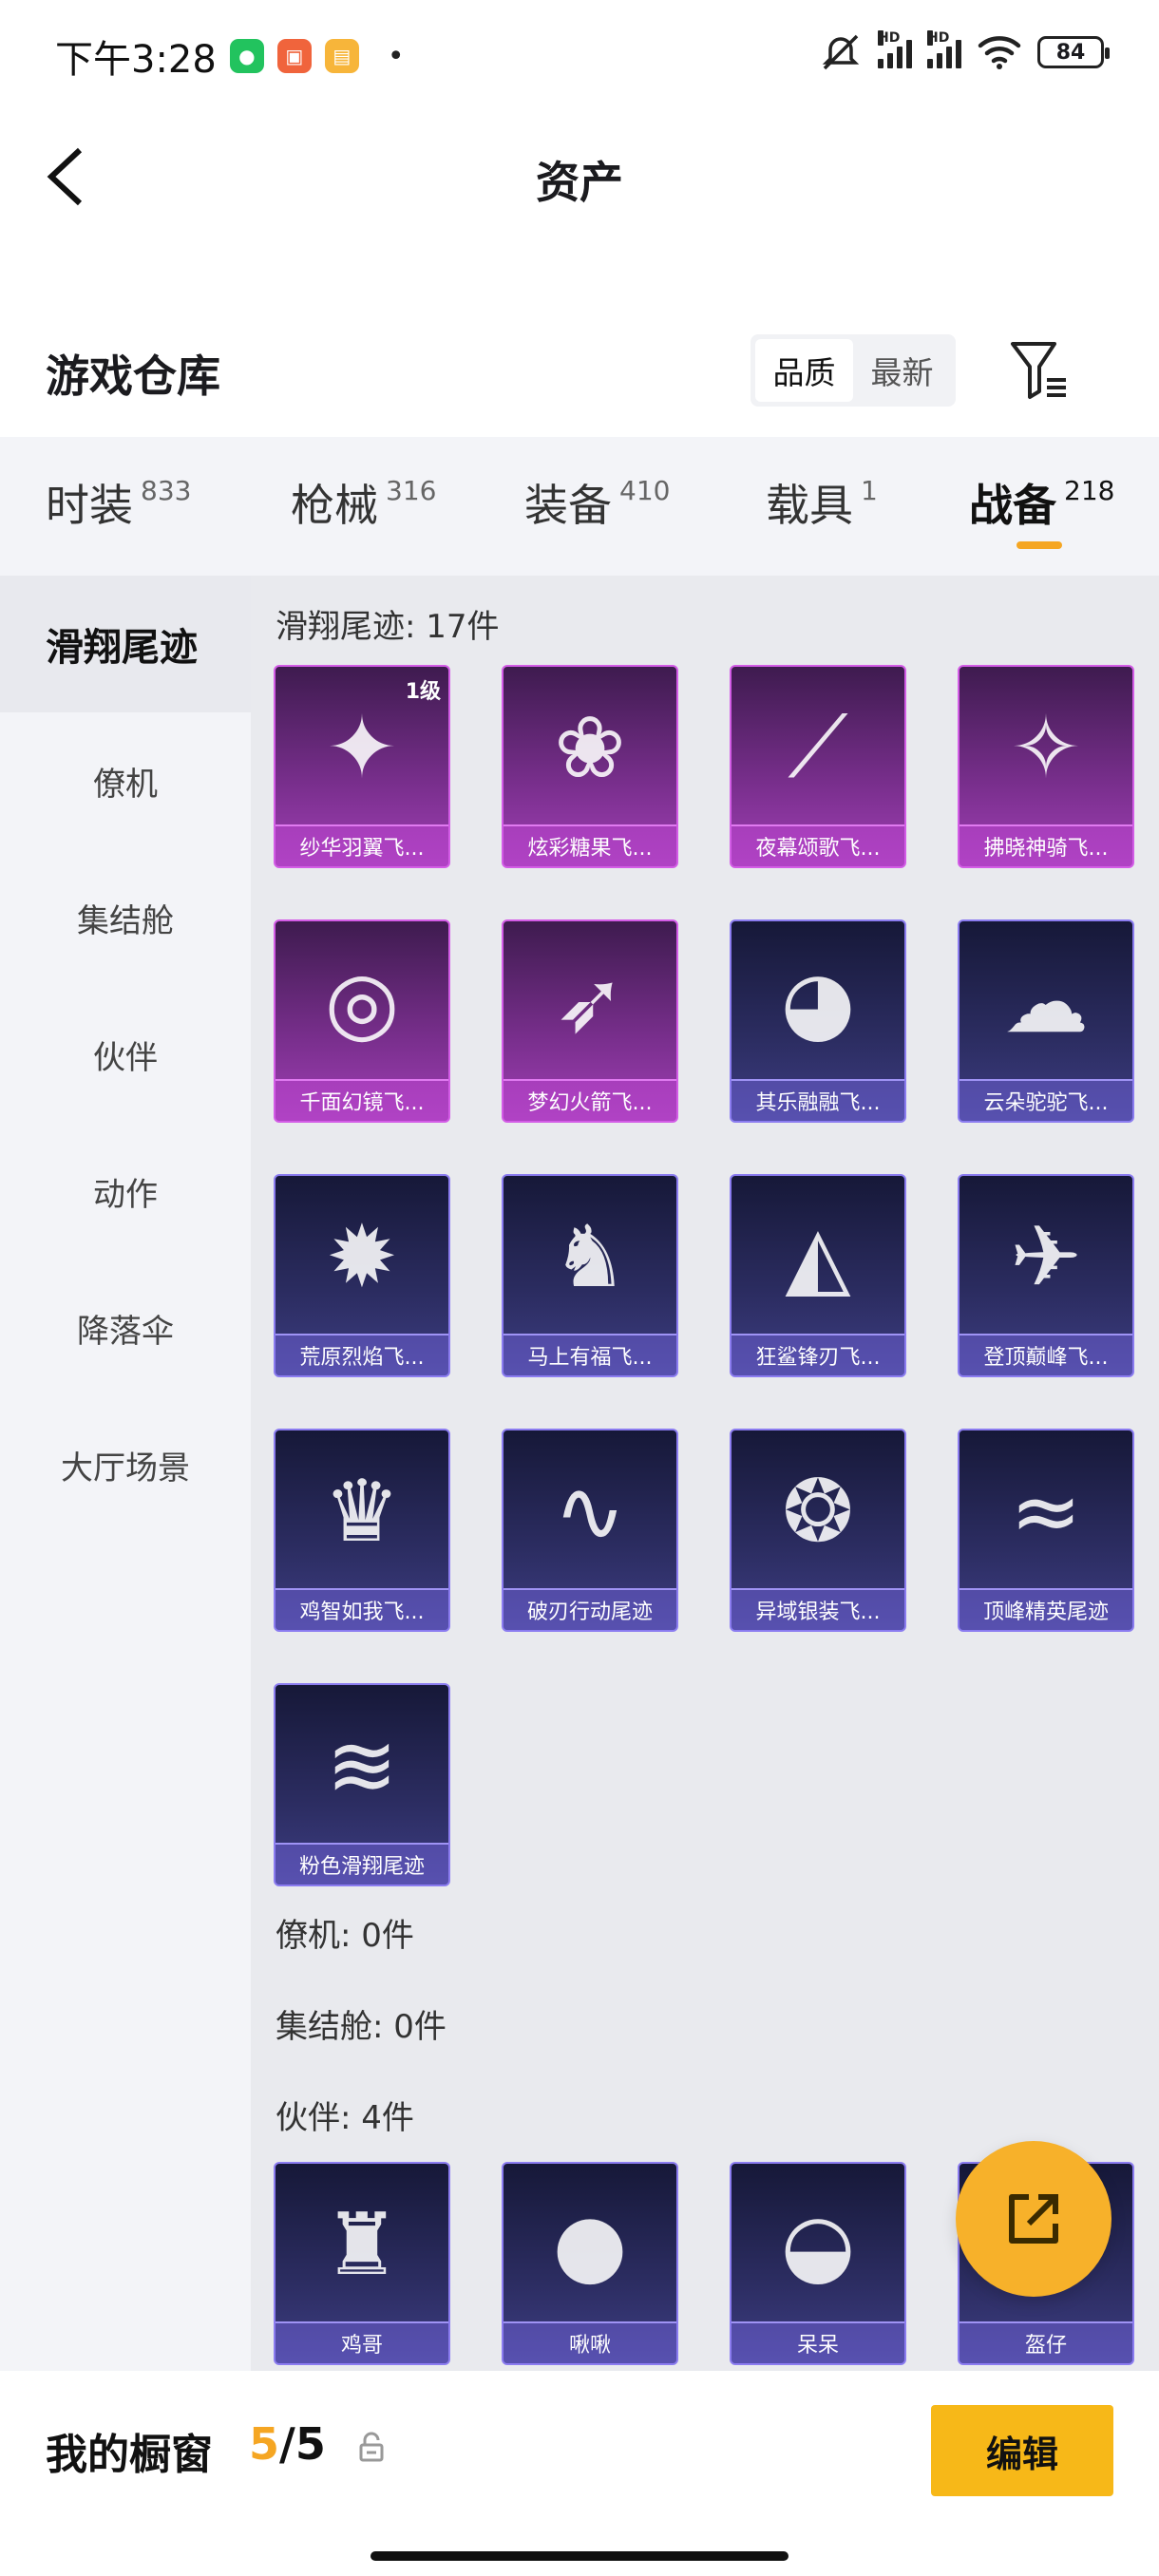 The width and height of the screenshot is (1159, 2576). What do you see at coordinates (294, 56) in the screenshot?
I see `shopping-bag-icon: ▣` at bounding box center [294, 56].